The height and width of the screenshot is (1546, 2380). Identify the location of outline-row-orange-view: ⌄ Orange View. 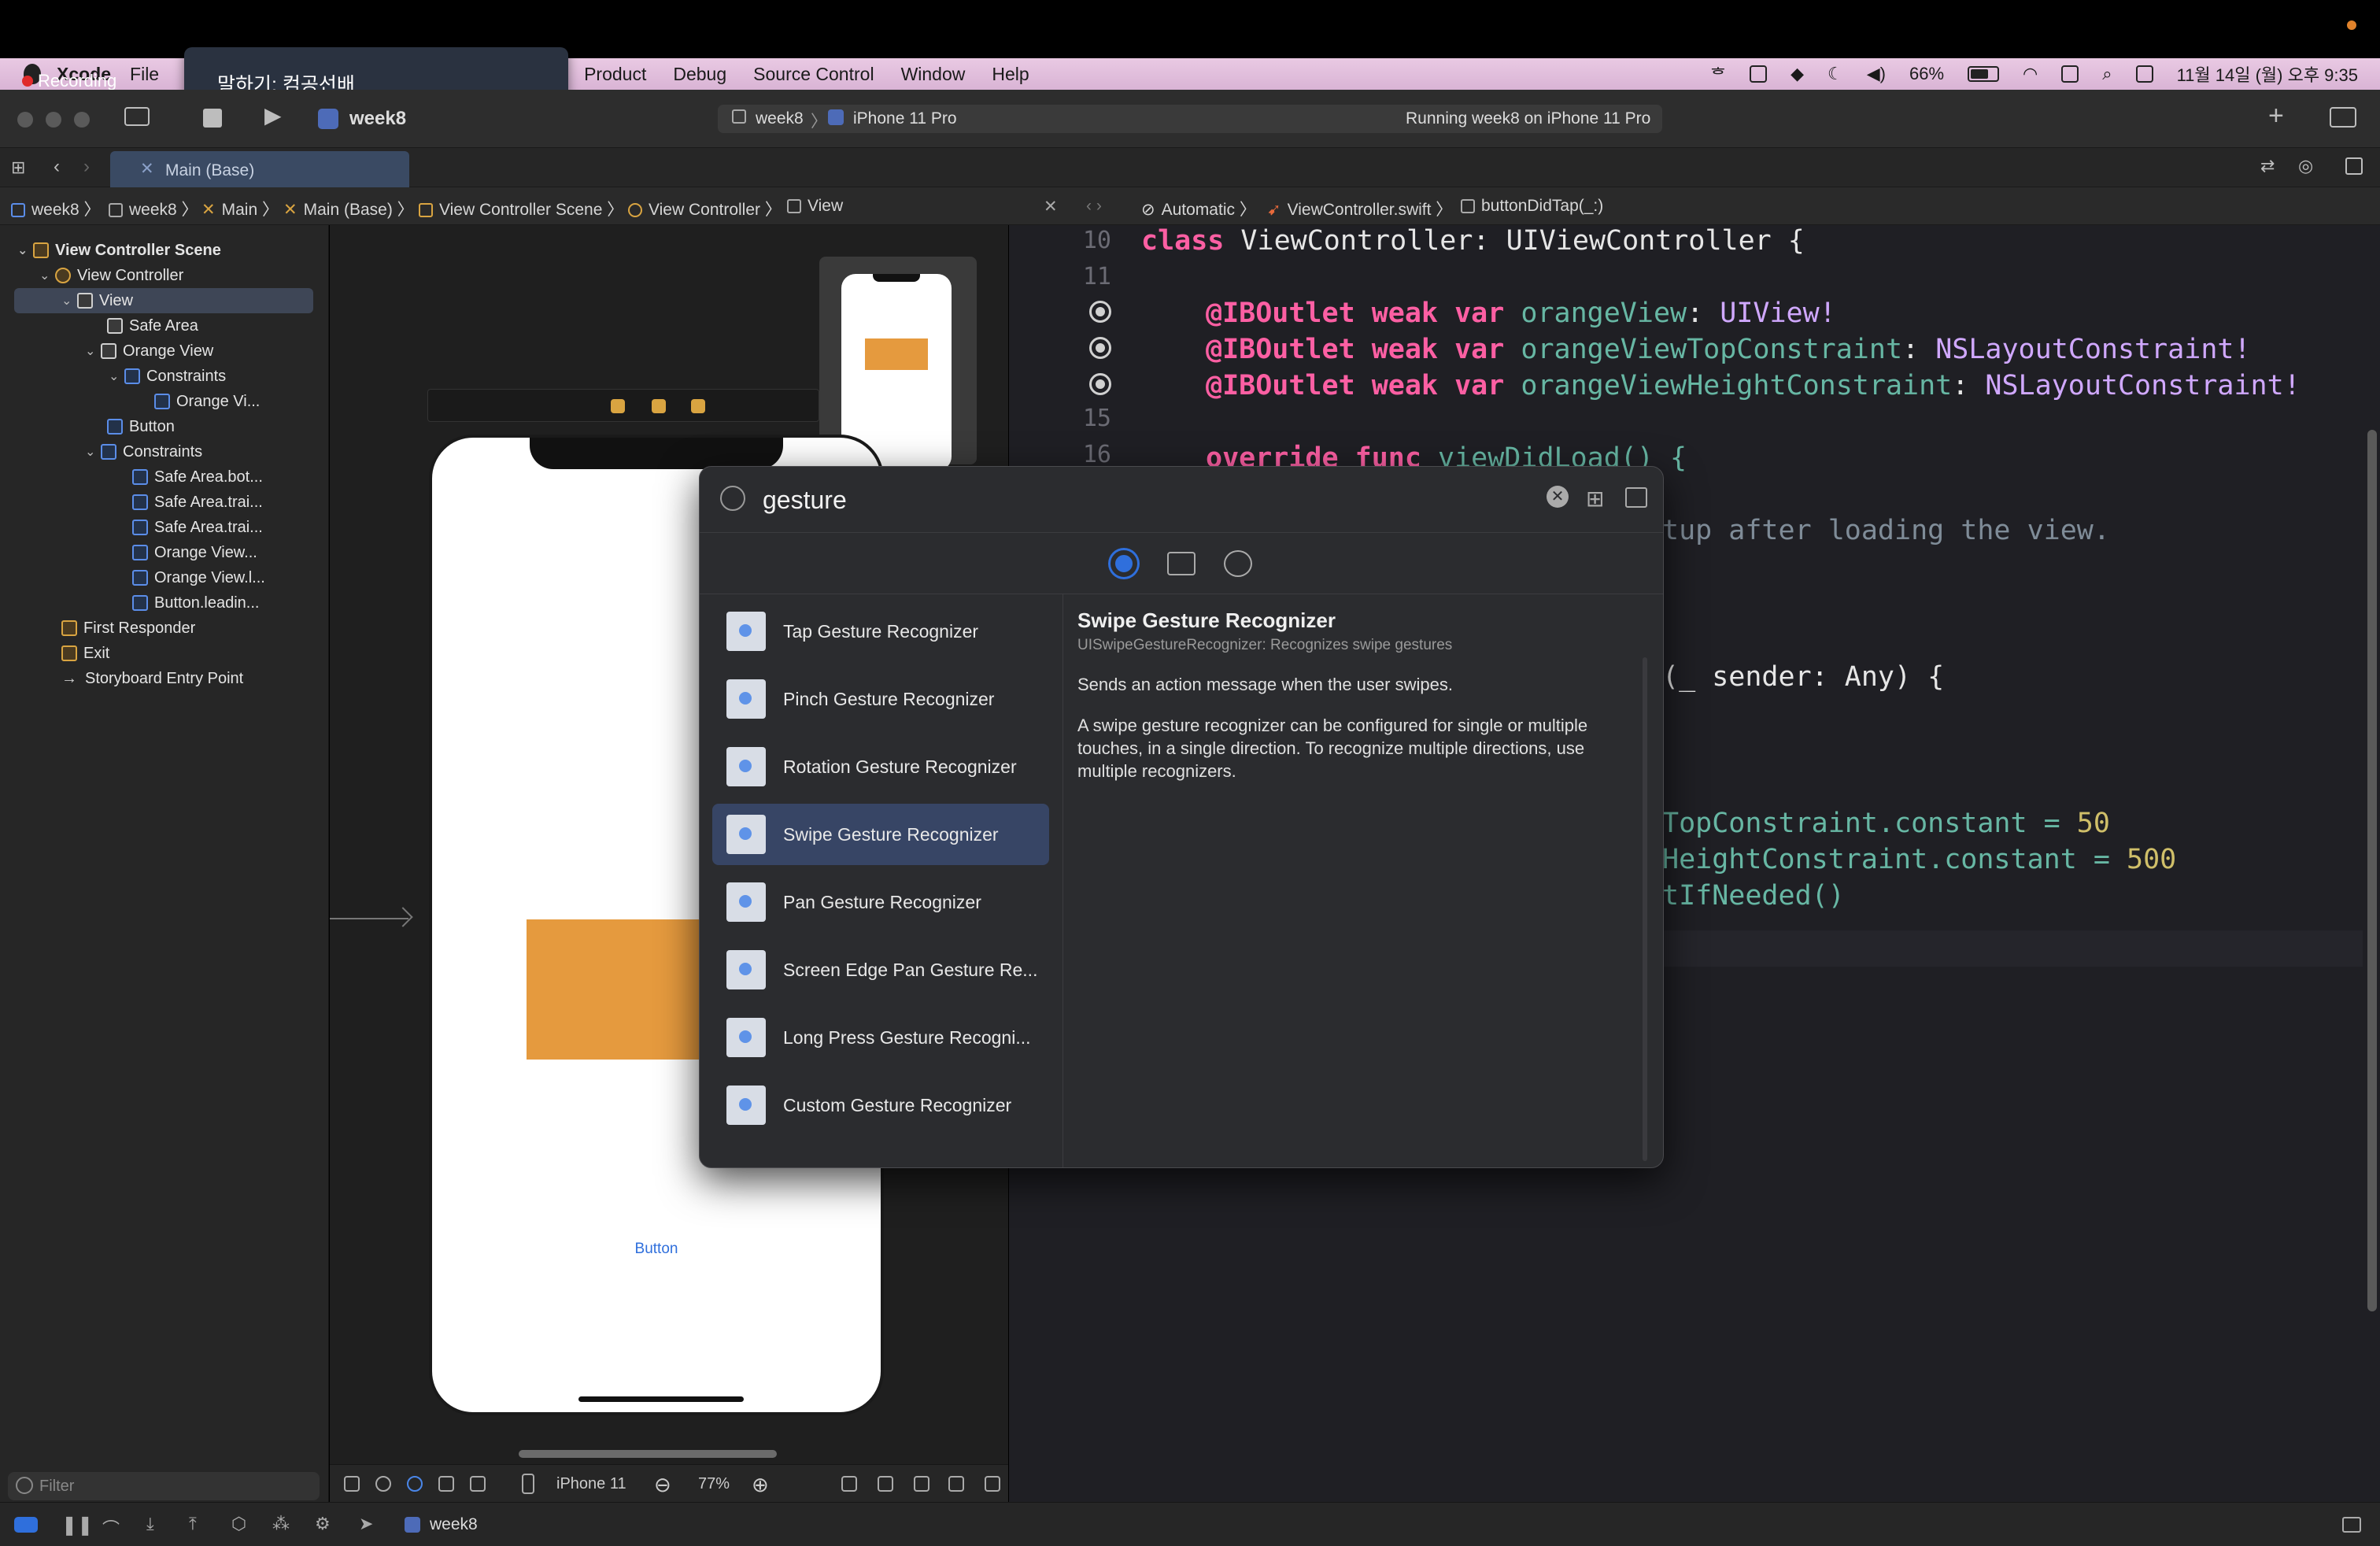
(149, 351).